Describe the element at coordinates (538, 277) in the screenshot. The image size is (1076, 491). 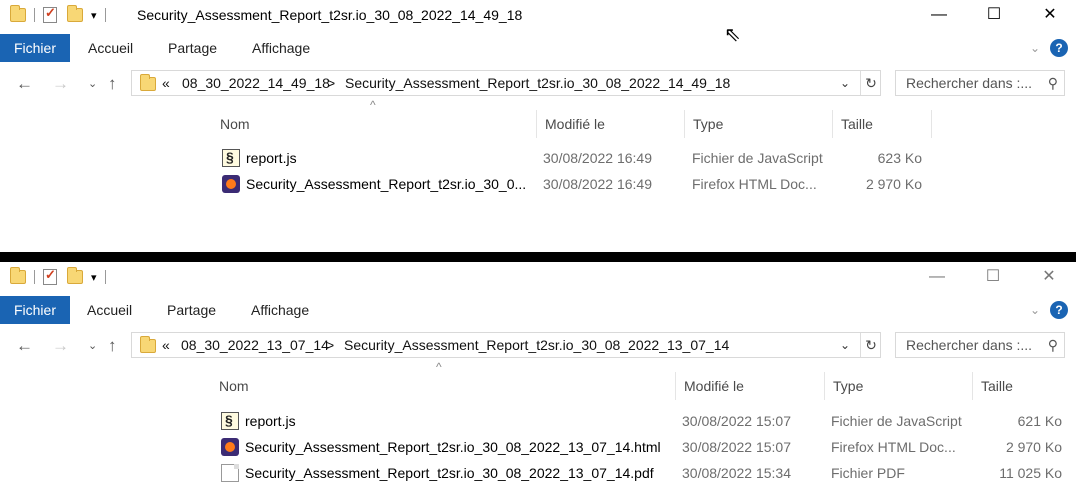
I see `title-bar: ▾ — ☐ ✕` at that location.